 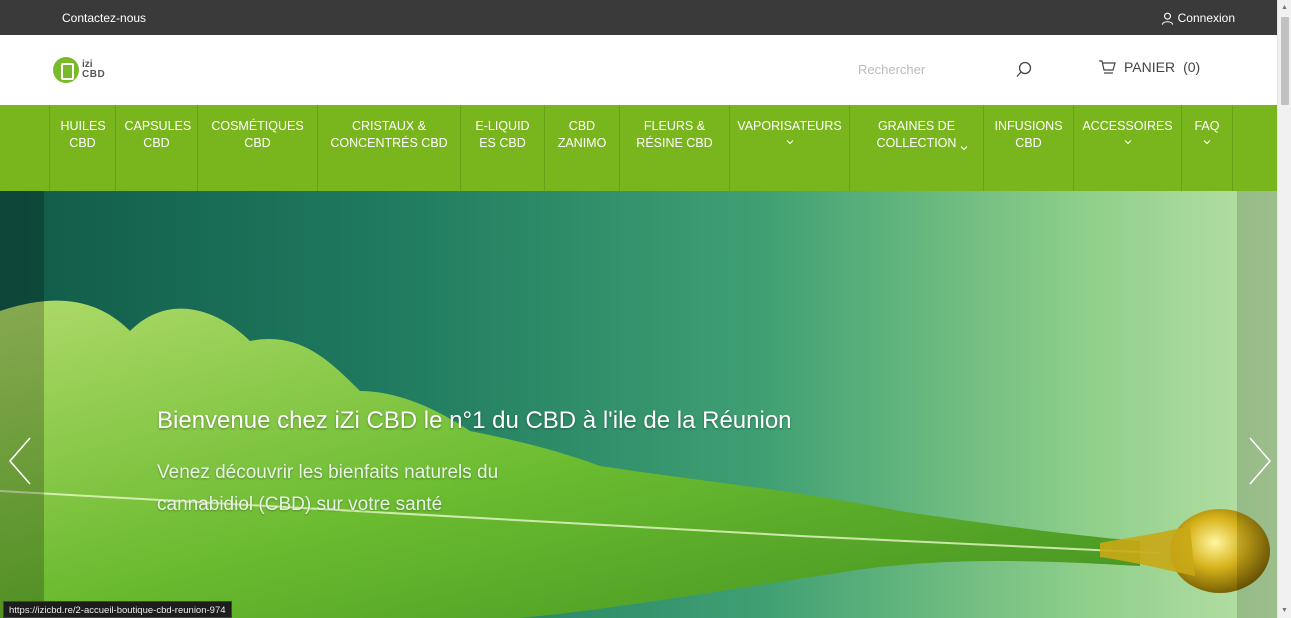 I want to click on chevron-right-icon, so click(x=1259, y=461).